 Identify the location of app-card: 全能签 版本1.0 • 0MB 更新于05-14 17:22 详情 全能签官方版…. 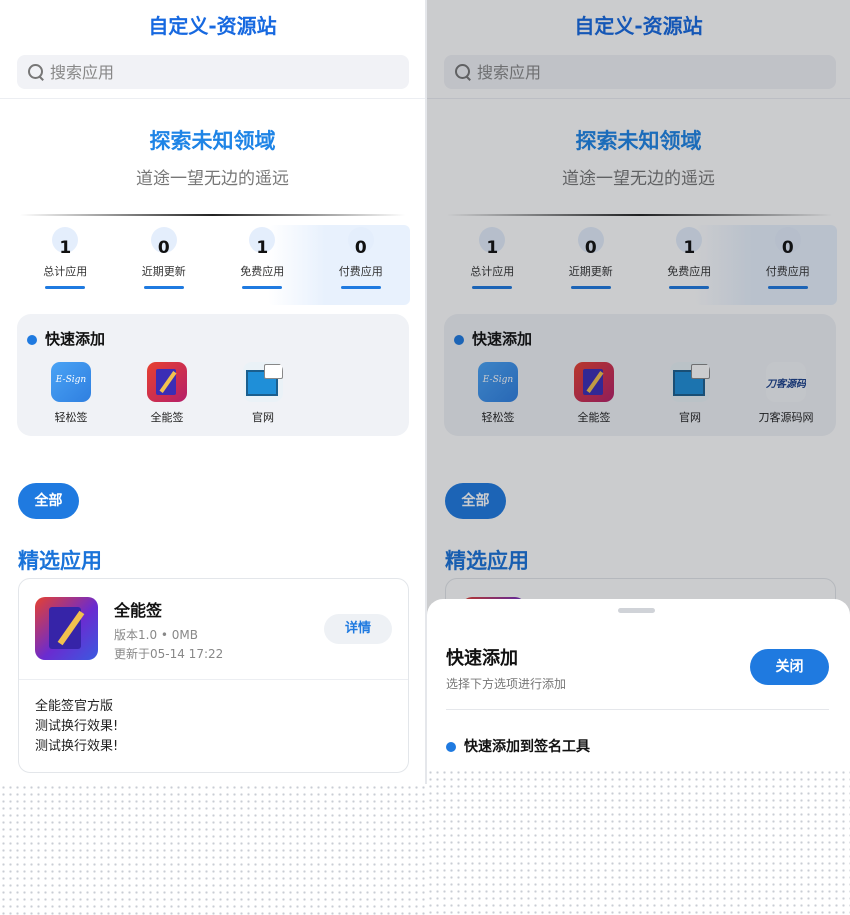
(213, 675).